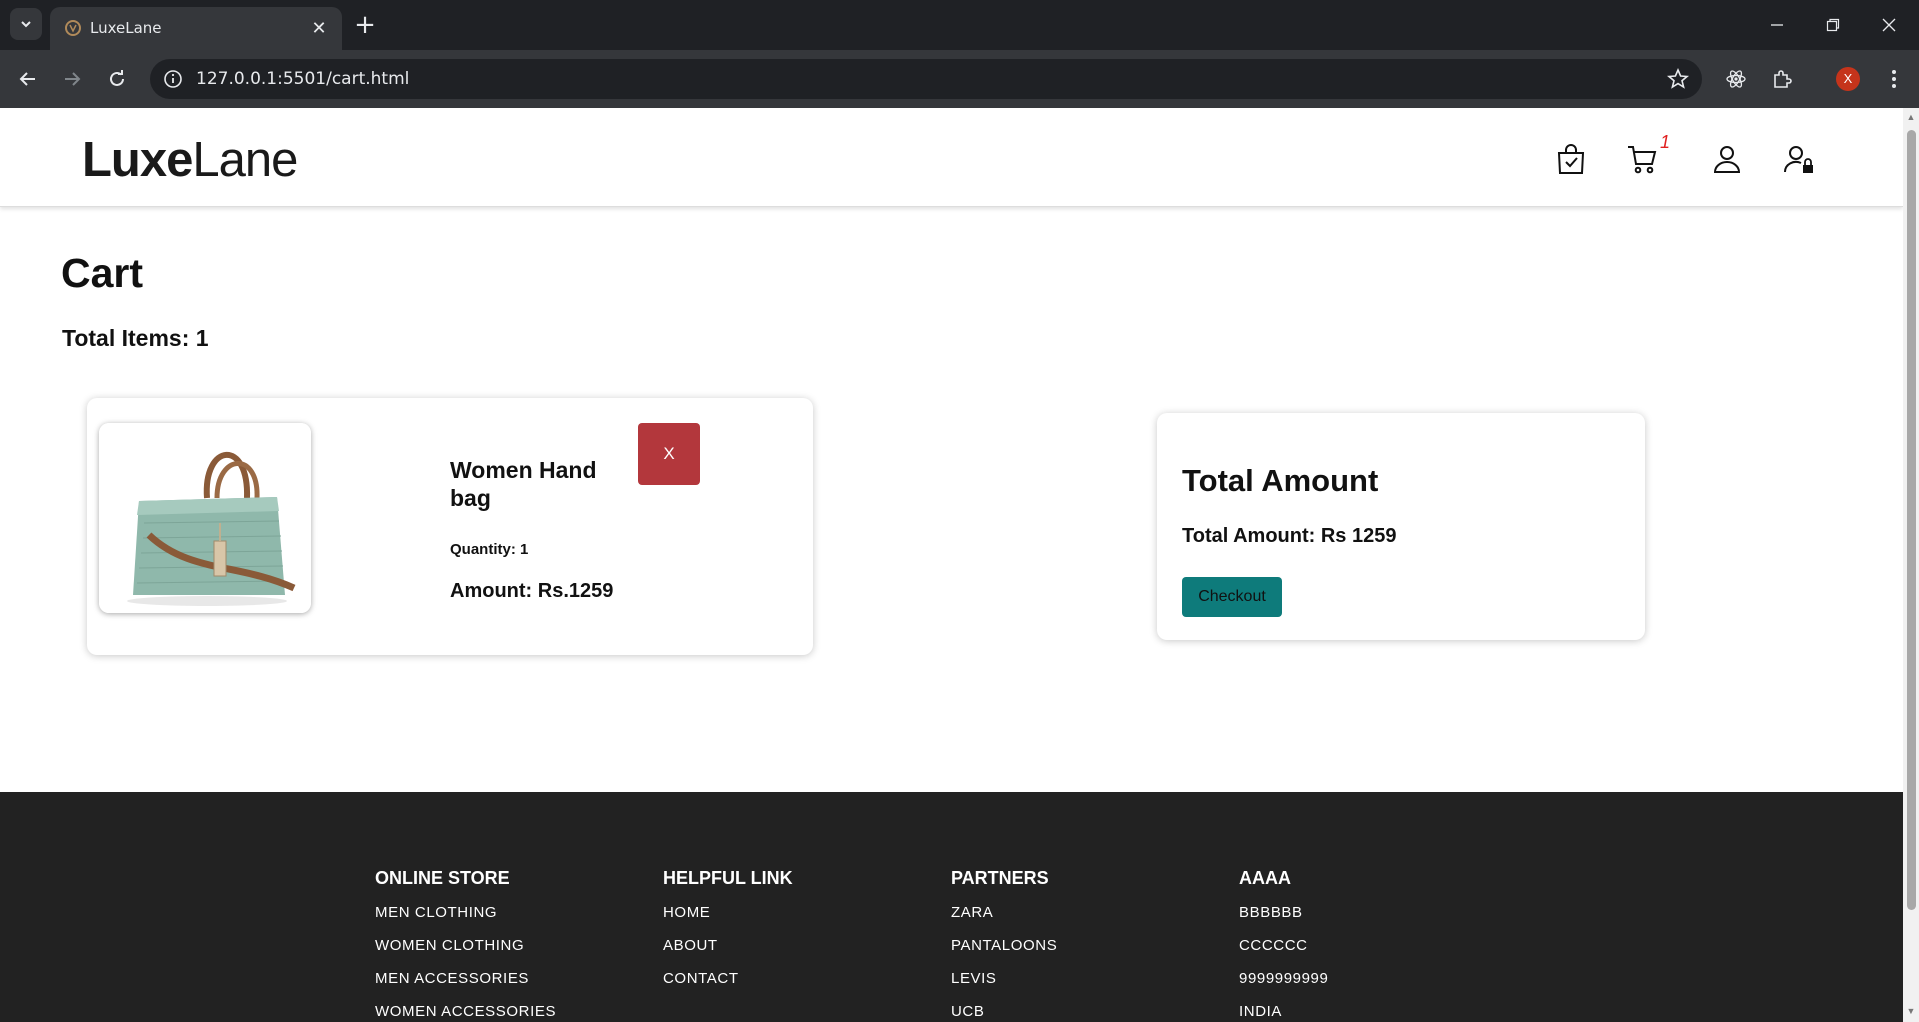 Image resolution: width=1919 pixels, height=1022 pixels. I want to click on product-amount: Amount: Rs.1259, so click(532, 591).